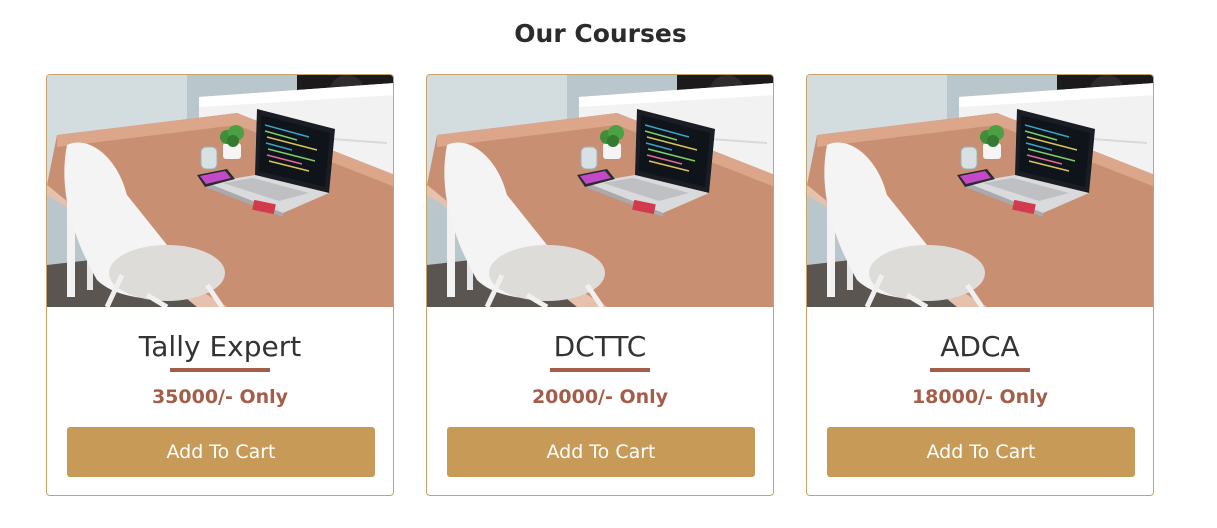 The image size is (1217, 528). What do you see at coordinates (600, 397) in the screenshot?
I see `course-price: 20000/- Only` at bounding box center [600, 397].